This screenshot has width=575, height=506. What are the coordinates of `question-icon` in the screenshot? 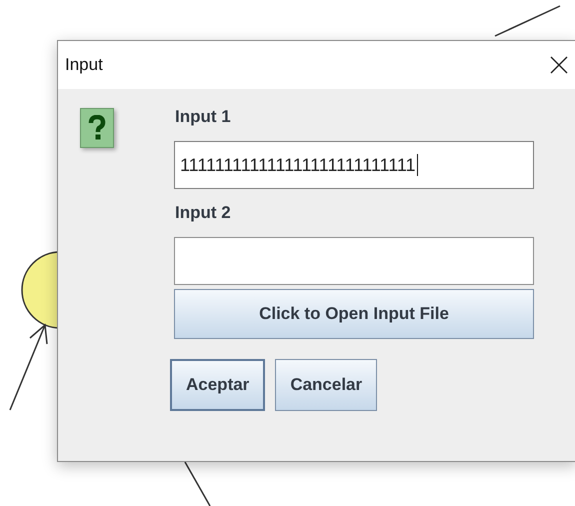 It's located at (97, 128).